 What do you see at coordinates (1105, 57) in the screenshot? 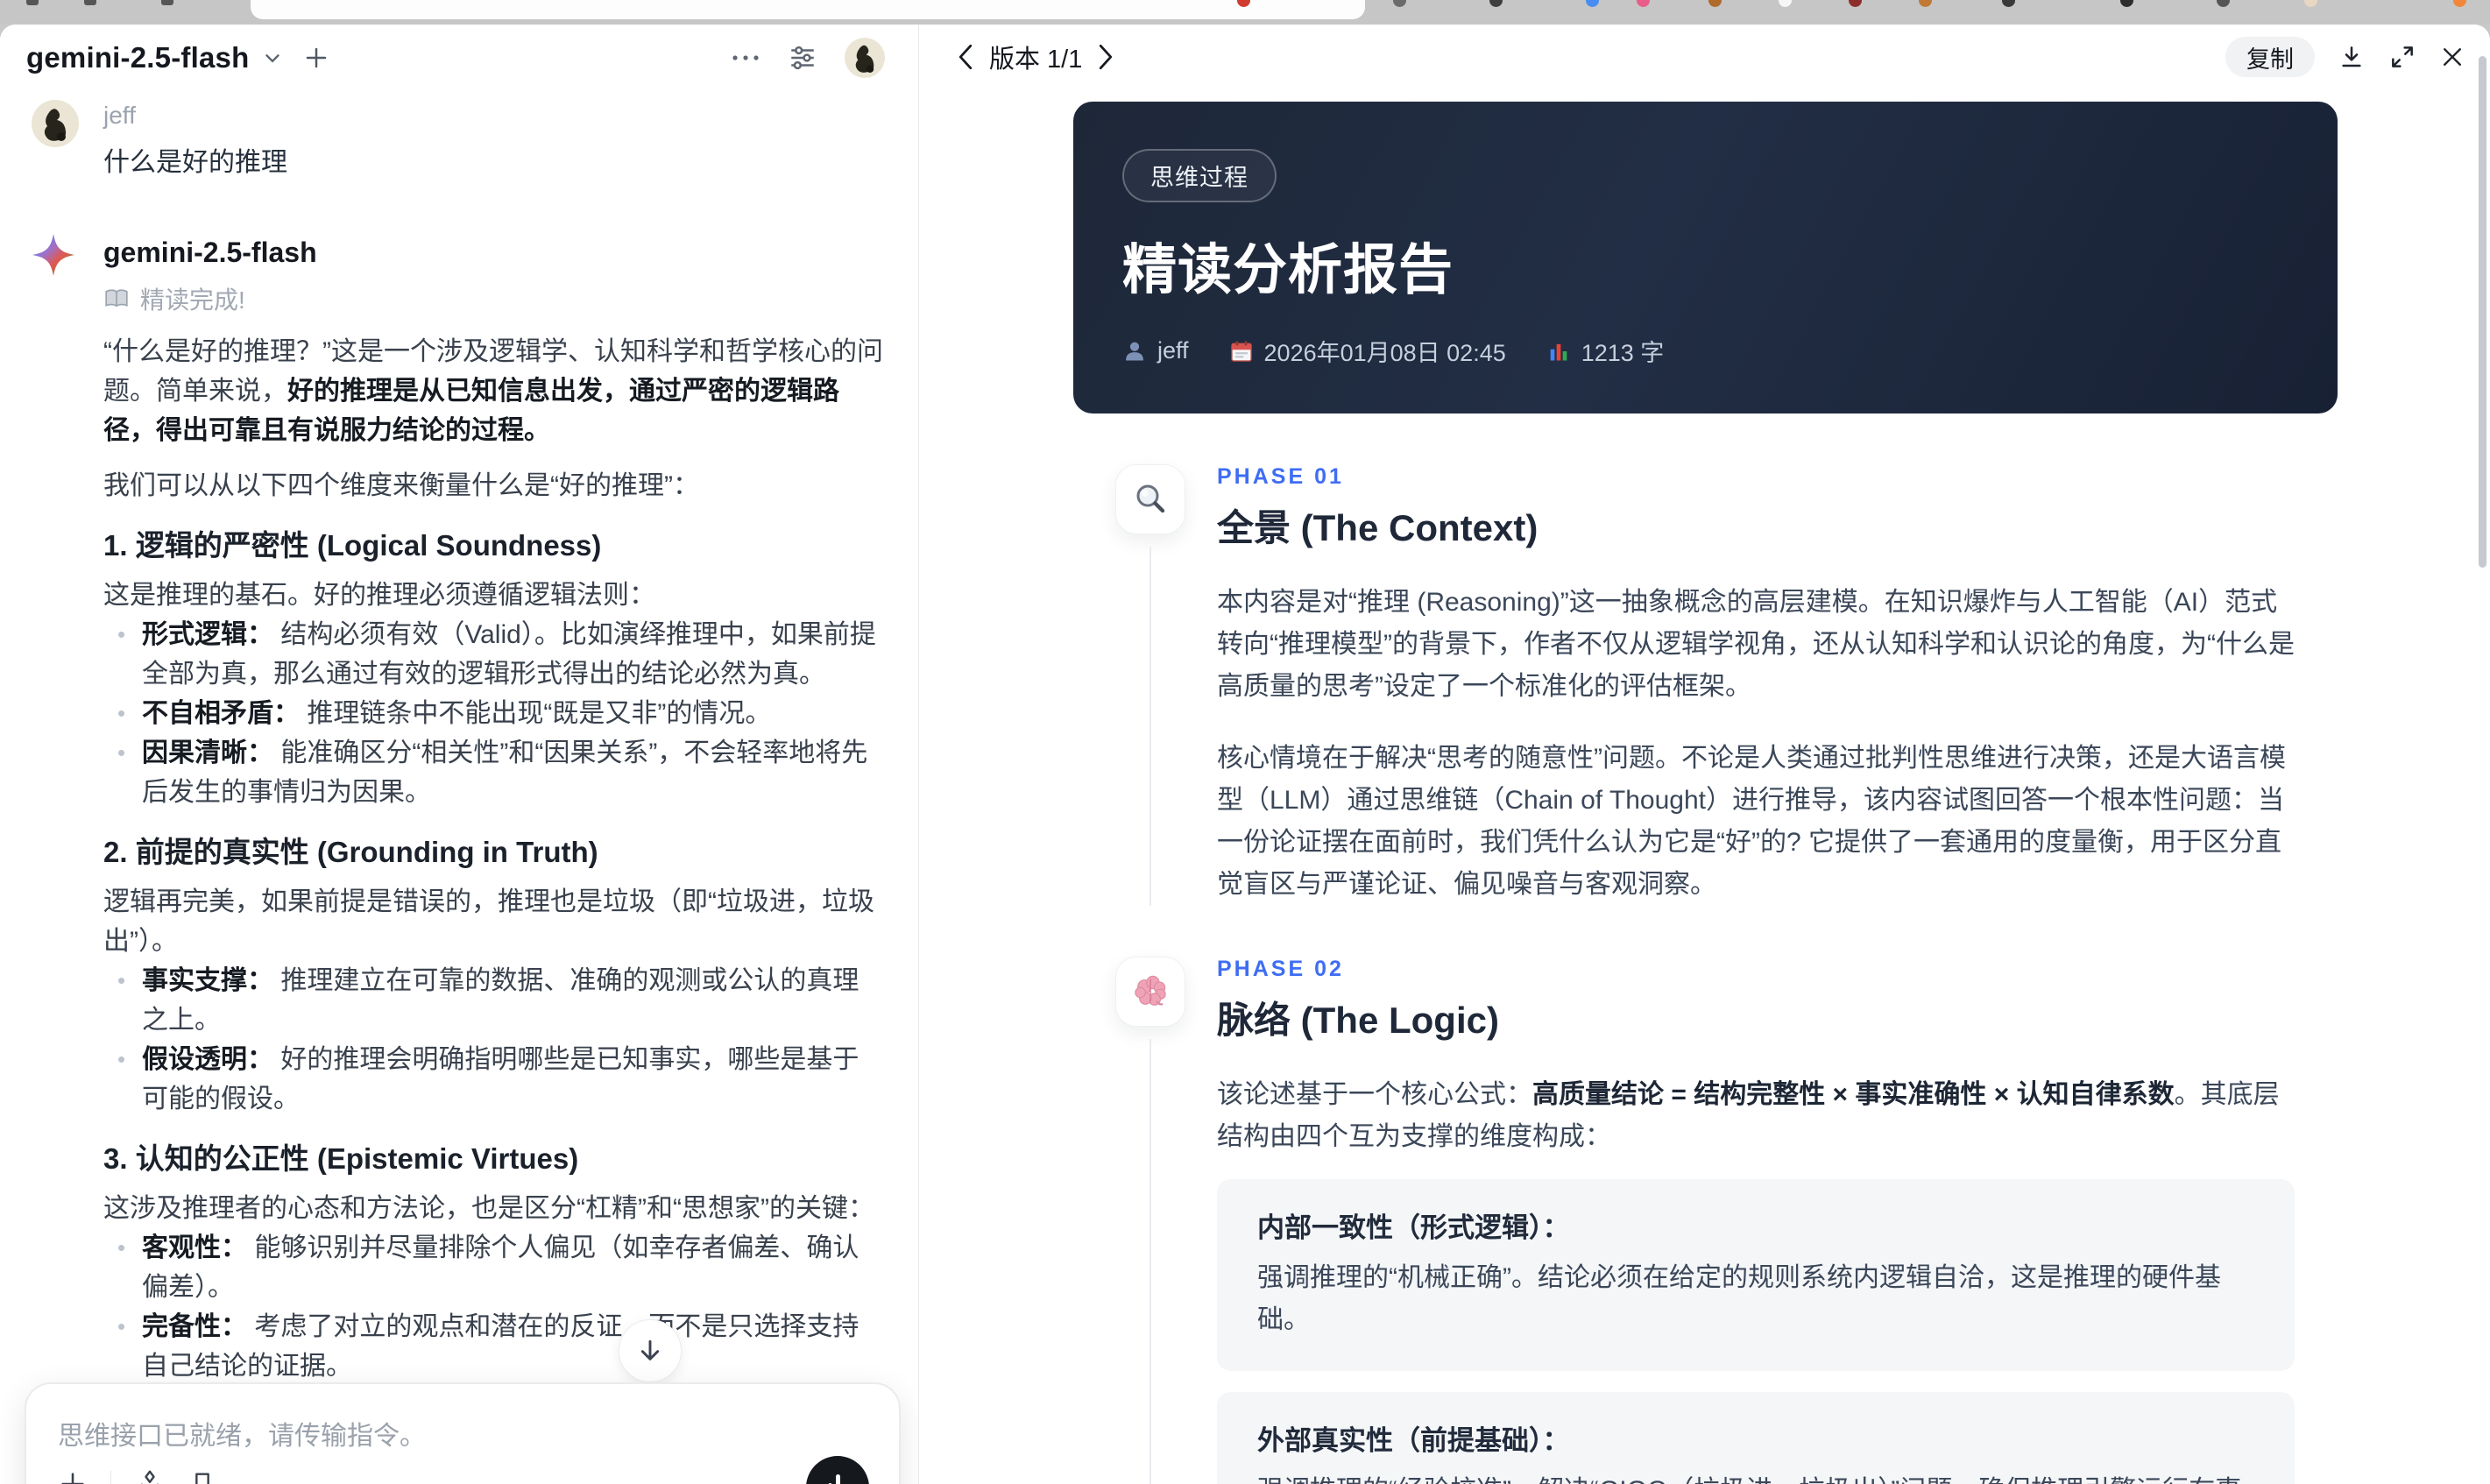
I see `version-next-button` at bounding box center [1105, 57].